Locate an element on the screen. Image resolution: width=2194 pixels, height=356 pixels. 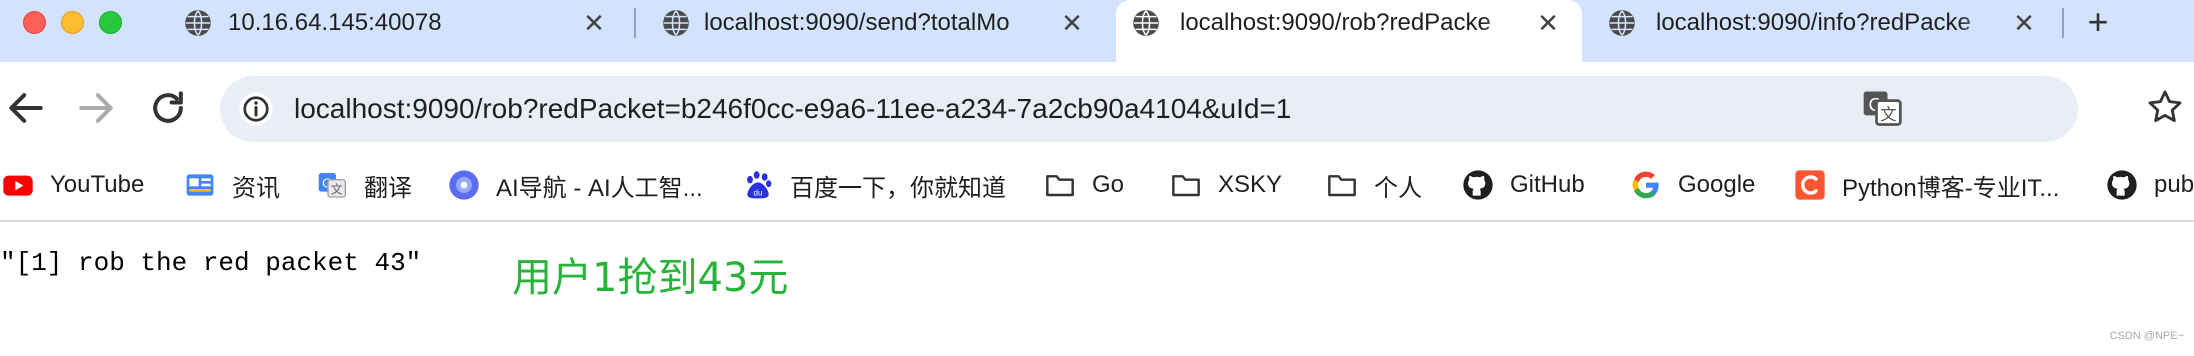
bookmark-github: GitHub is located at coordinates (1523, 185).